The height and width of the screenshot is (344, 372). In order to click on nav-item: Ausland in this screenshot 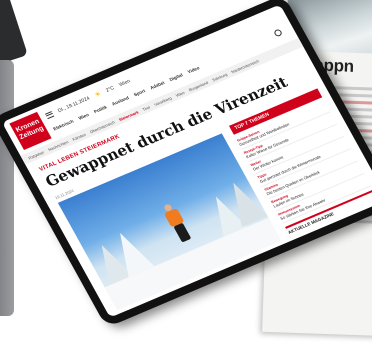, I will do `click(120, 100)`.